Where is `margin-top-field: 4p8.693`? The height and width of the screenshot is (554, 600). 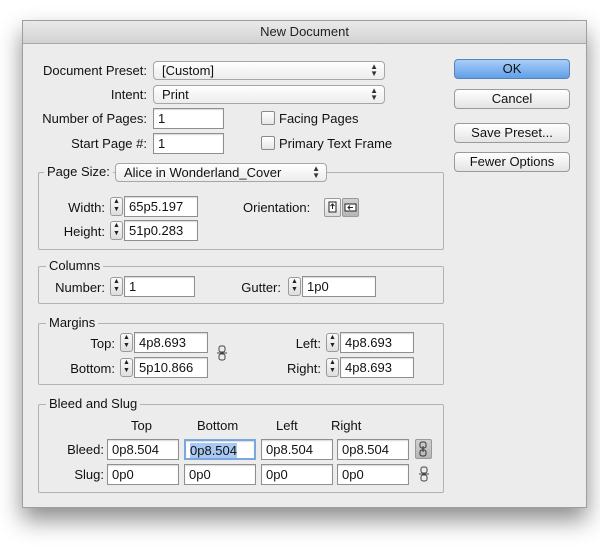 margin-top-field: 4p8.693 is located at coordinates (171, 342).